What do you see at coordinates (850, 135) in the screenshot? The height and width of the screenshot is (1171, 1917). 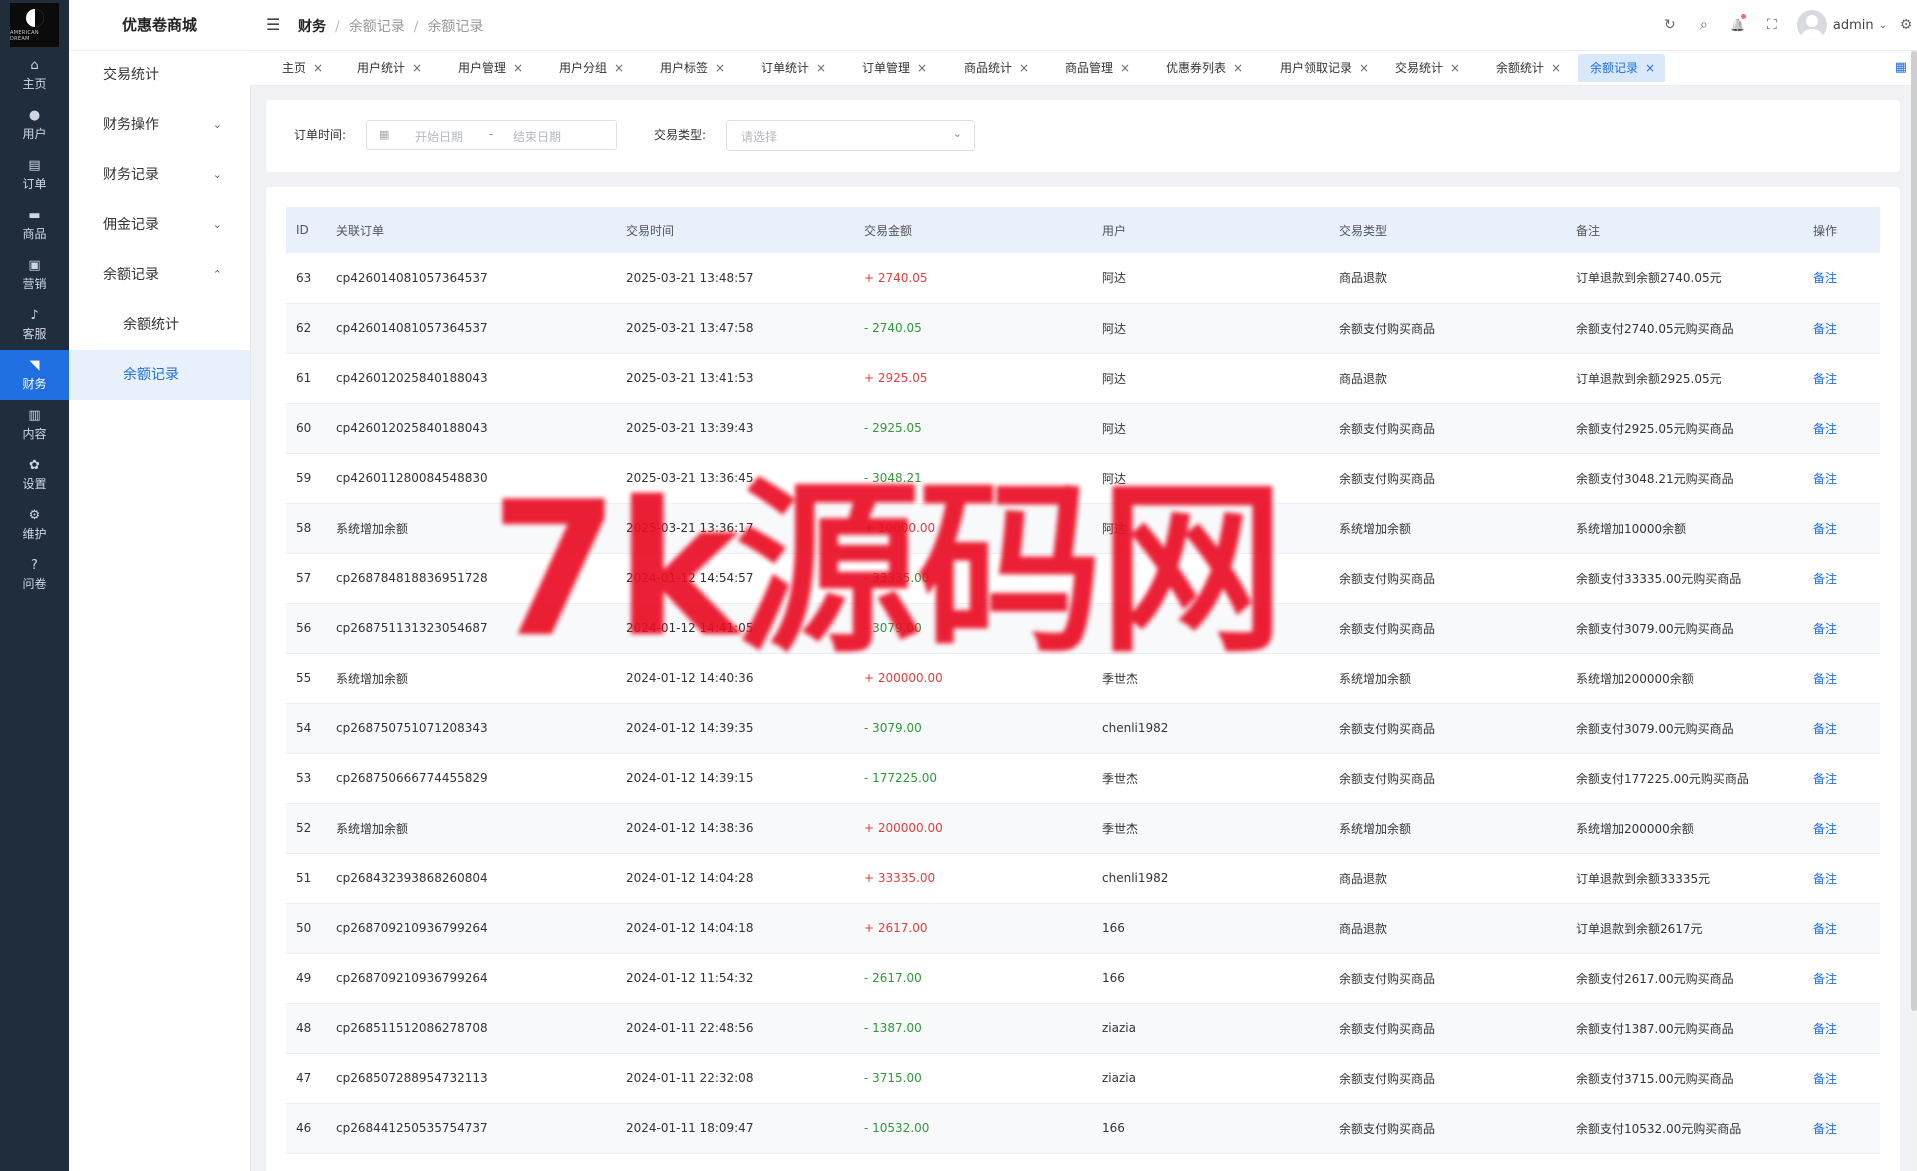 I see `transaction-type-select: 请选择 ⌄` at bounding box center [850, 135].